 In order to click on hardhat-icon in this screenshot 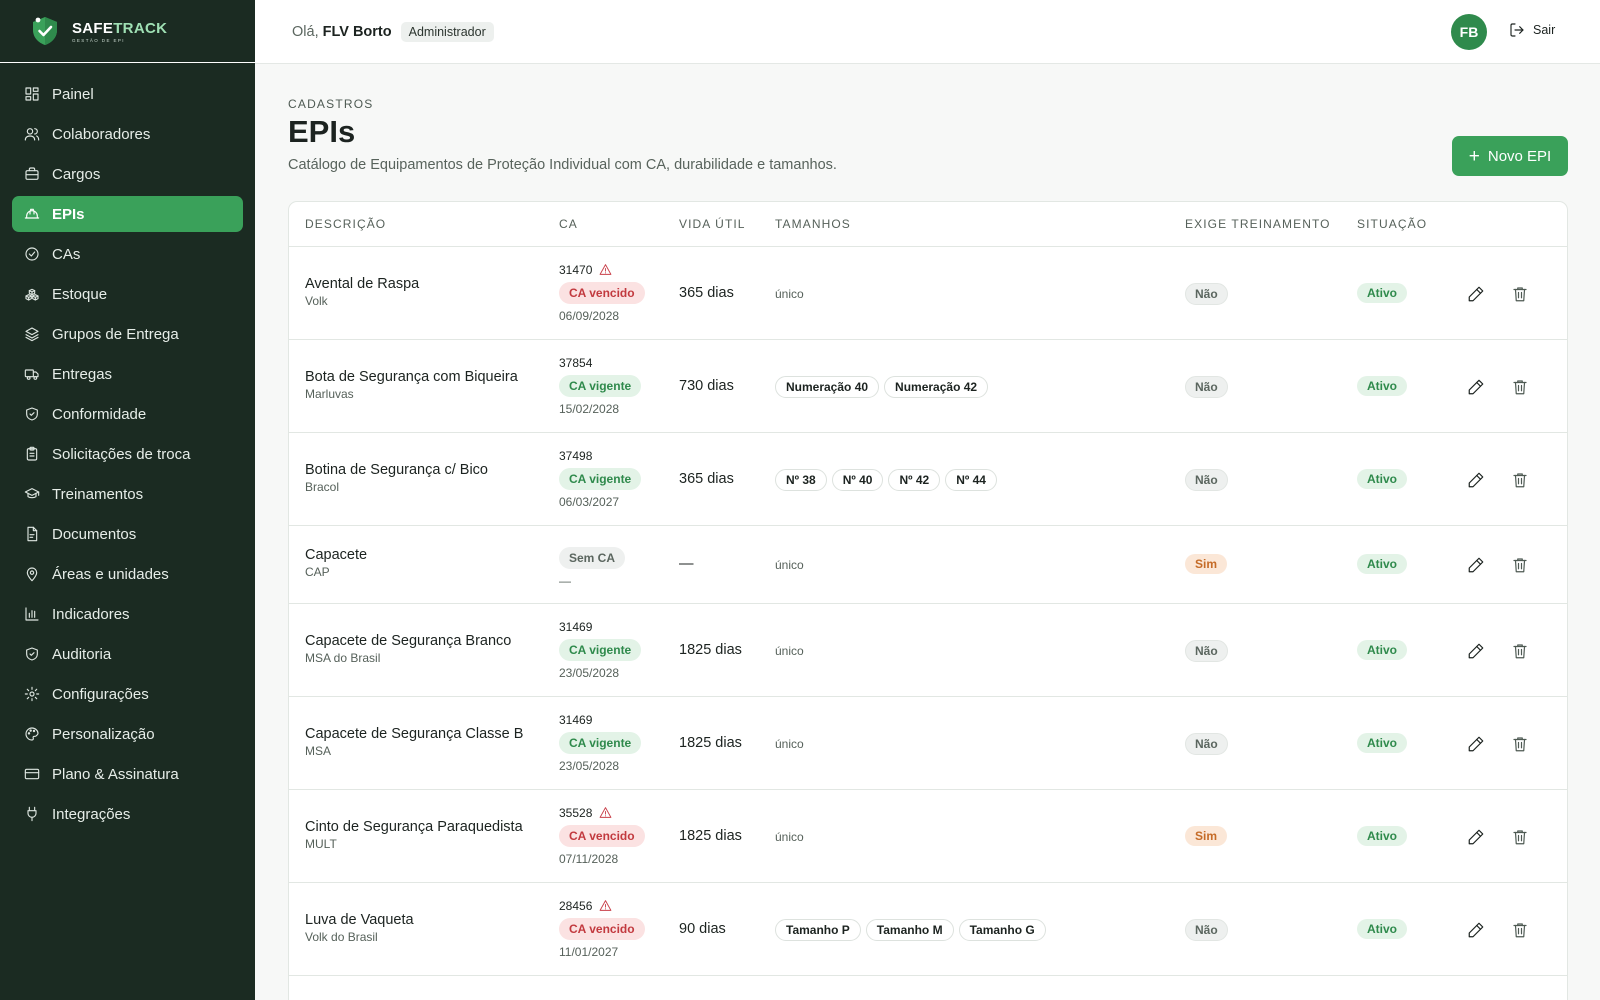, I will do `click(32, 213)`.